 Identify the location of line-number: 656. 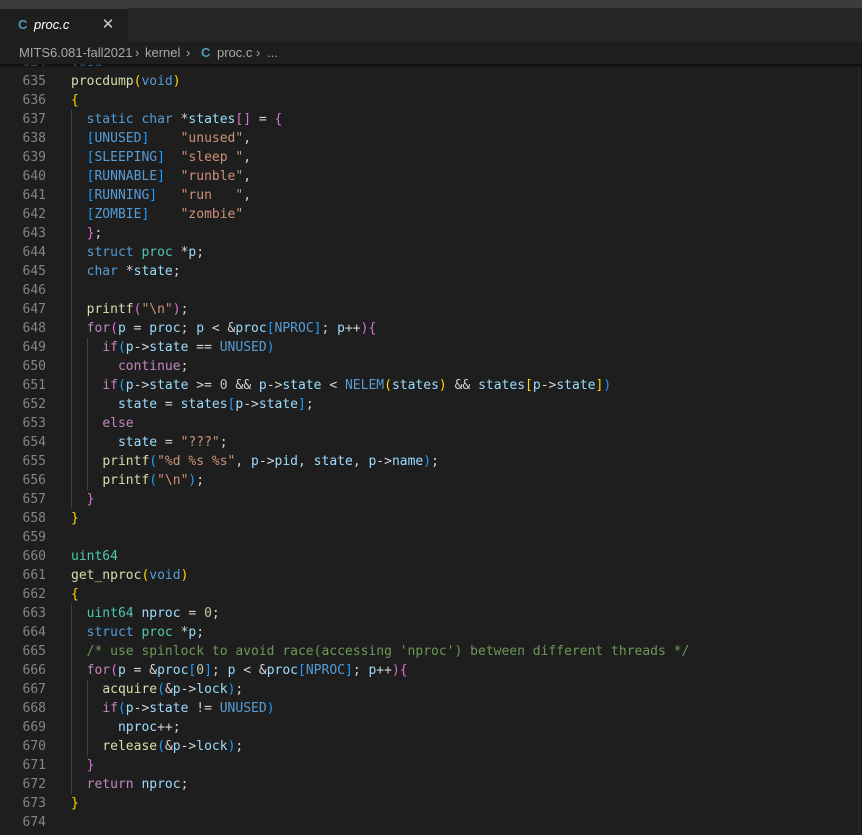
(34, 480).